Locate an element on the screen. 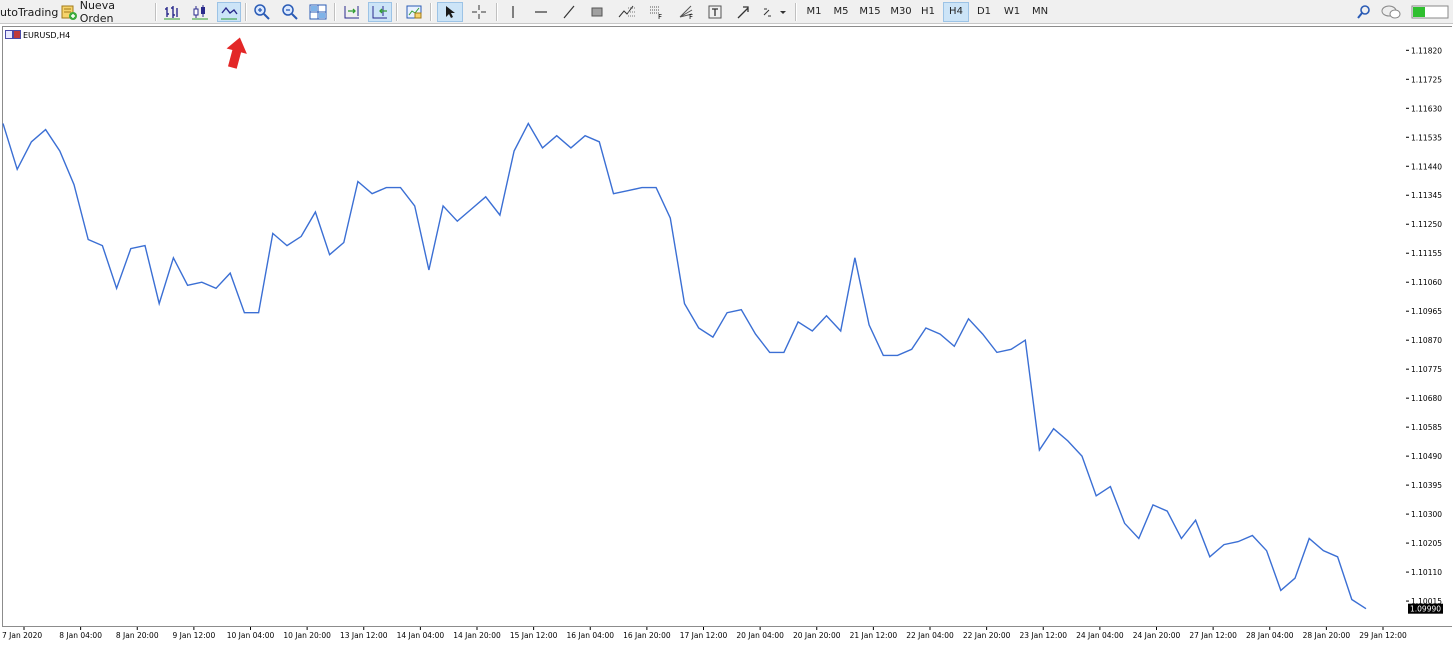  connection-status is located at coordinates (1430, 12).